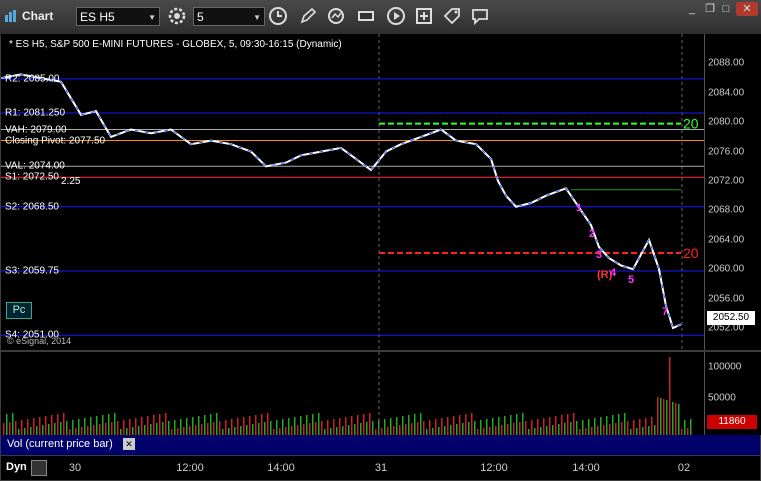  I want to click on quote-icon, so click(366, 16).